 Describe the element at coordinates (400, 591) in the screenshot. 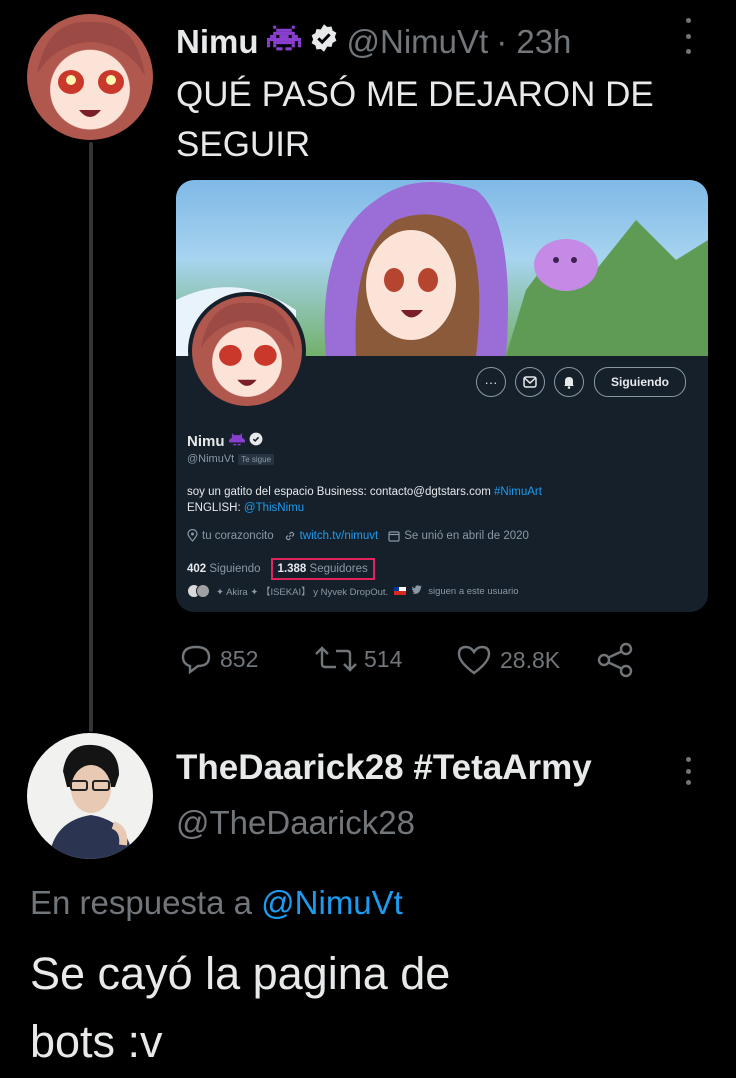

I see `chile-flag-icon` at that location.